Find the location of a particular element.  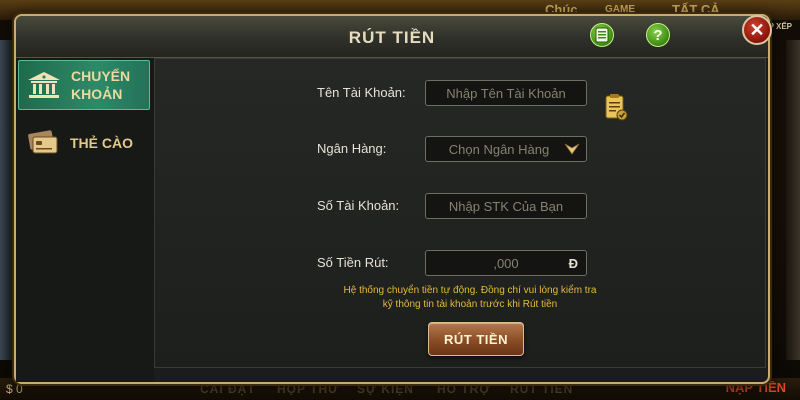

amount-value: ,000 is located at coordinates (506, 263).